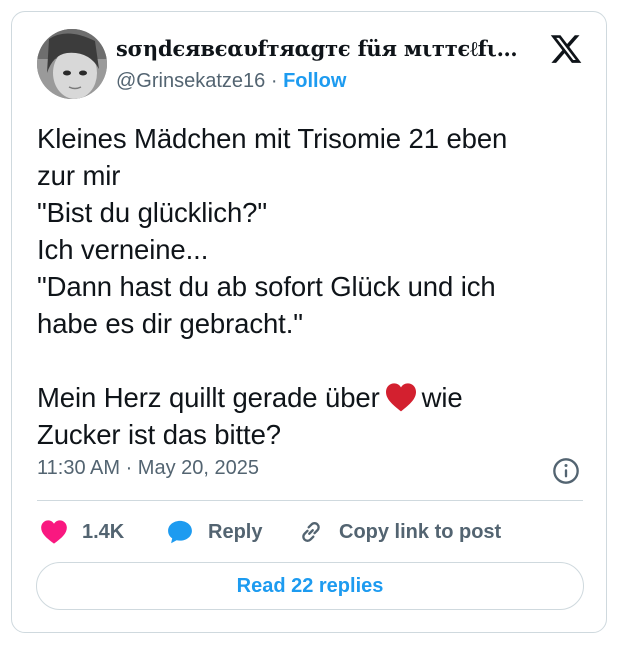 The height and width of the screenshot is (646, 620). I want to click on tweet-timestamp: 11:30 AM · May 20, 2025, so click(148, 468).